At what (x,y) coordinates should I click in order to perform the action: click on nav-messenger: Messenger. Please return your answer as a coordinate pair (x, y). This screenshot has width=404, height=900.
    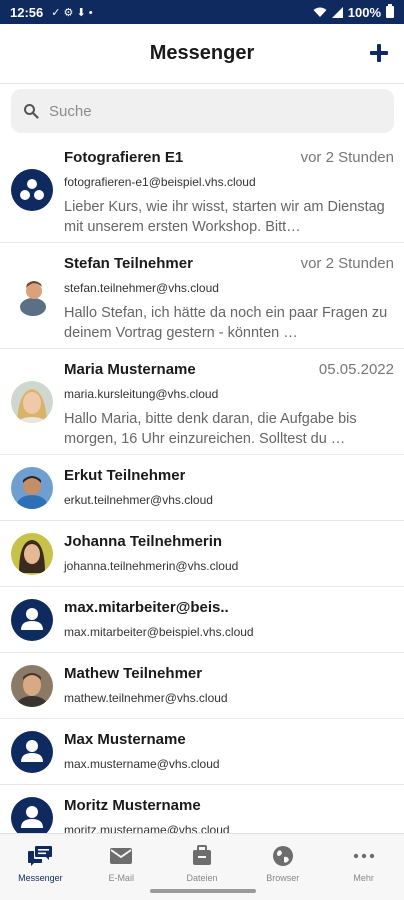
    Looking at the image, I should click on (40, 867).